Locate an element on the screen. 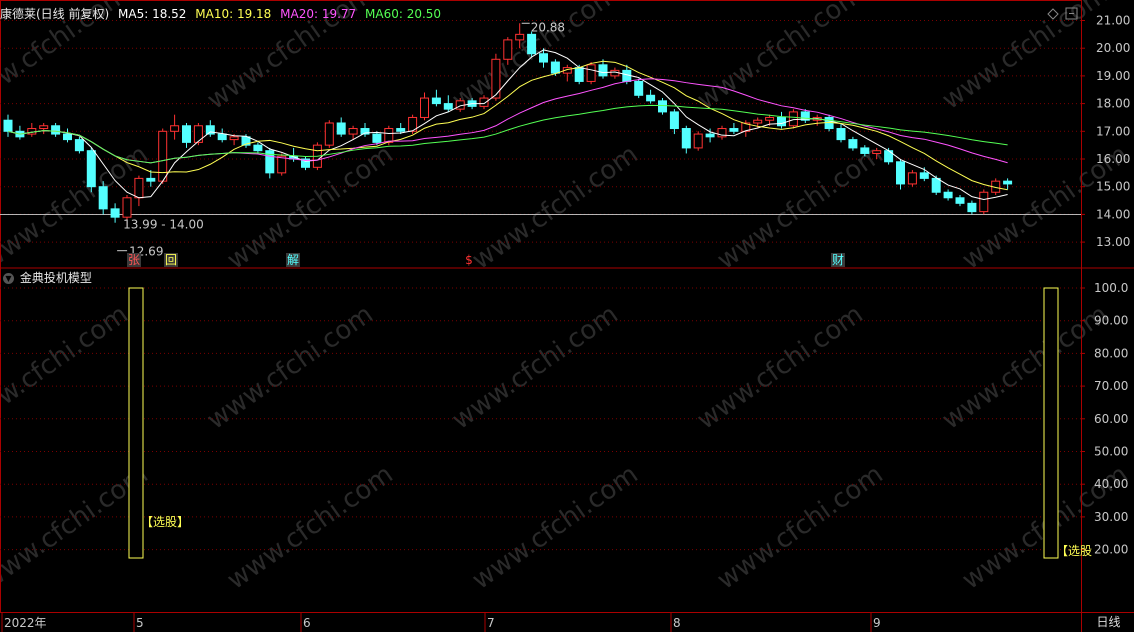 The height and width of the screenshot is (632, 1134). indicator-panel-header: ▼ 金典投机模型 is located at coordinates (47, 277).